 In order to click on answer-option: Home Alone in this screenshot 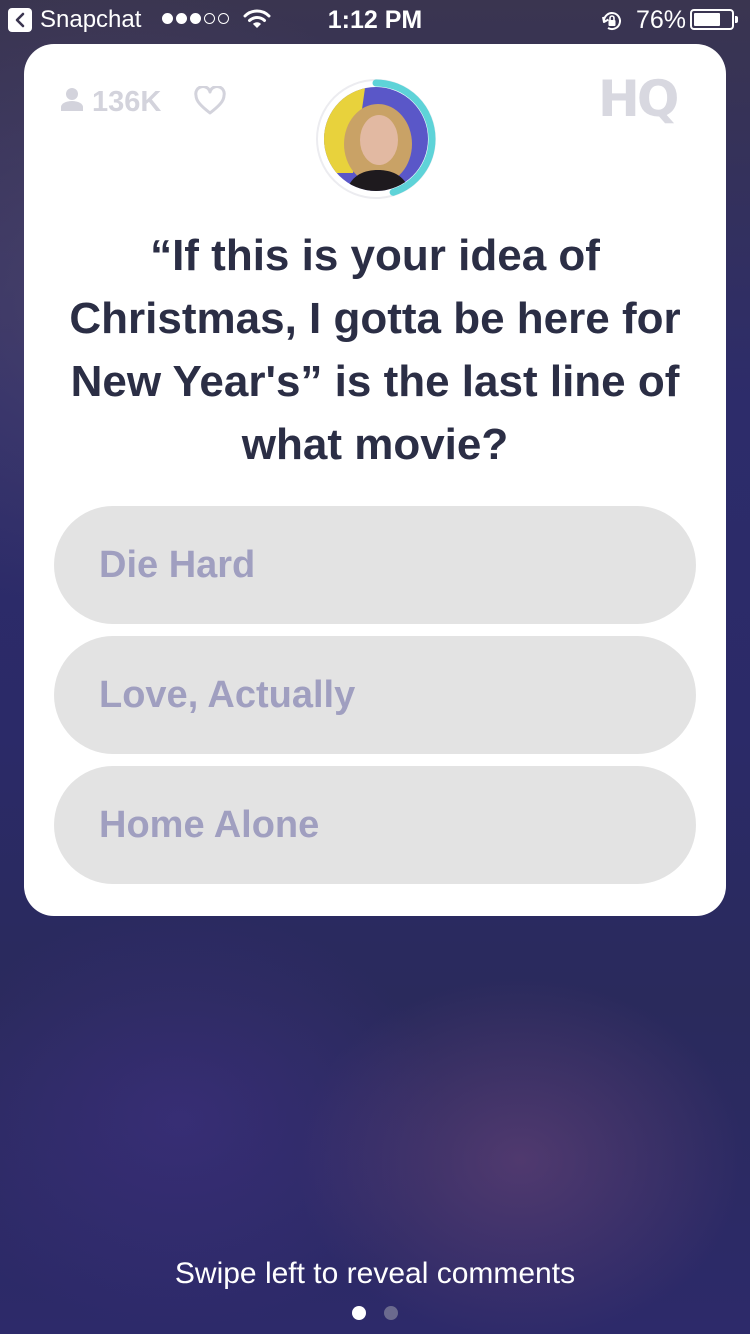, I will do `click(375, 825)`.